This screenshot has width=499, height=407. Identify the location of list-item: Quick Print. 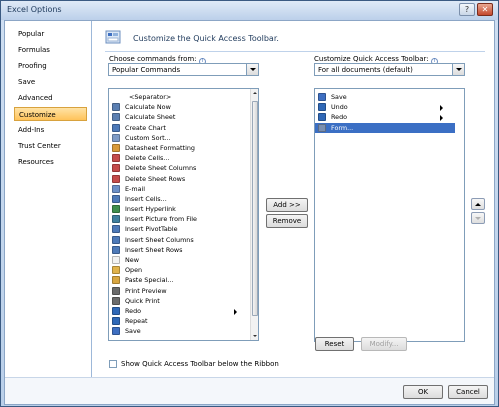
(179, 301).